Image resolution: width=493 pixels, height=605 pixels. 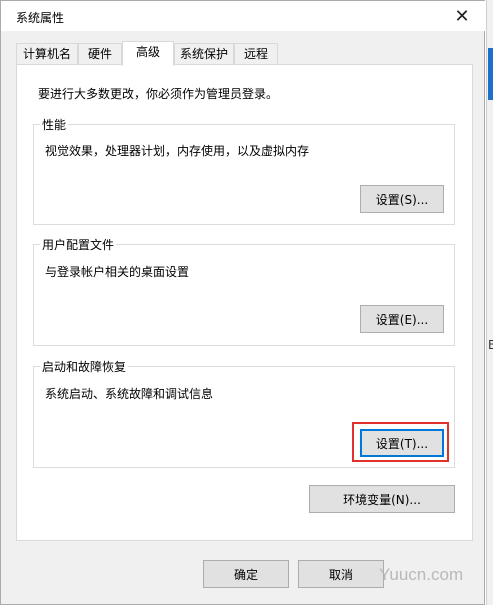 I want to click on close-icon: ✕, so click(x=462, y=16).